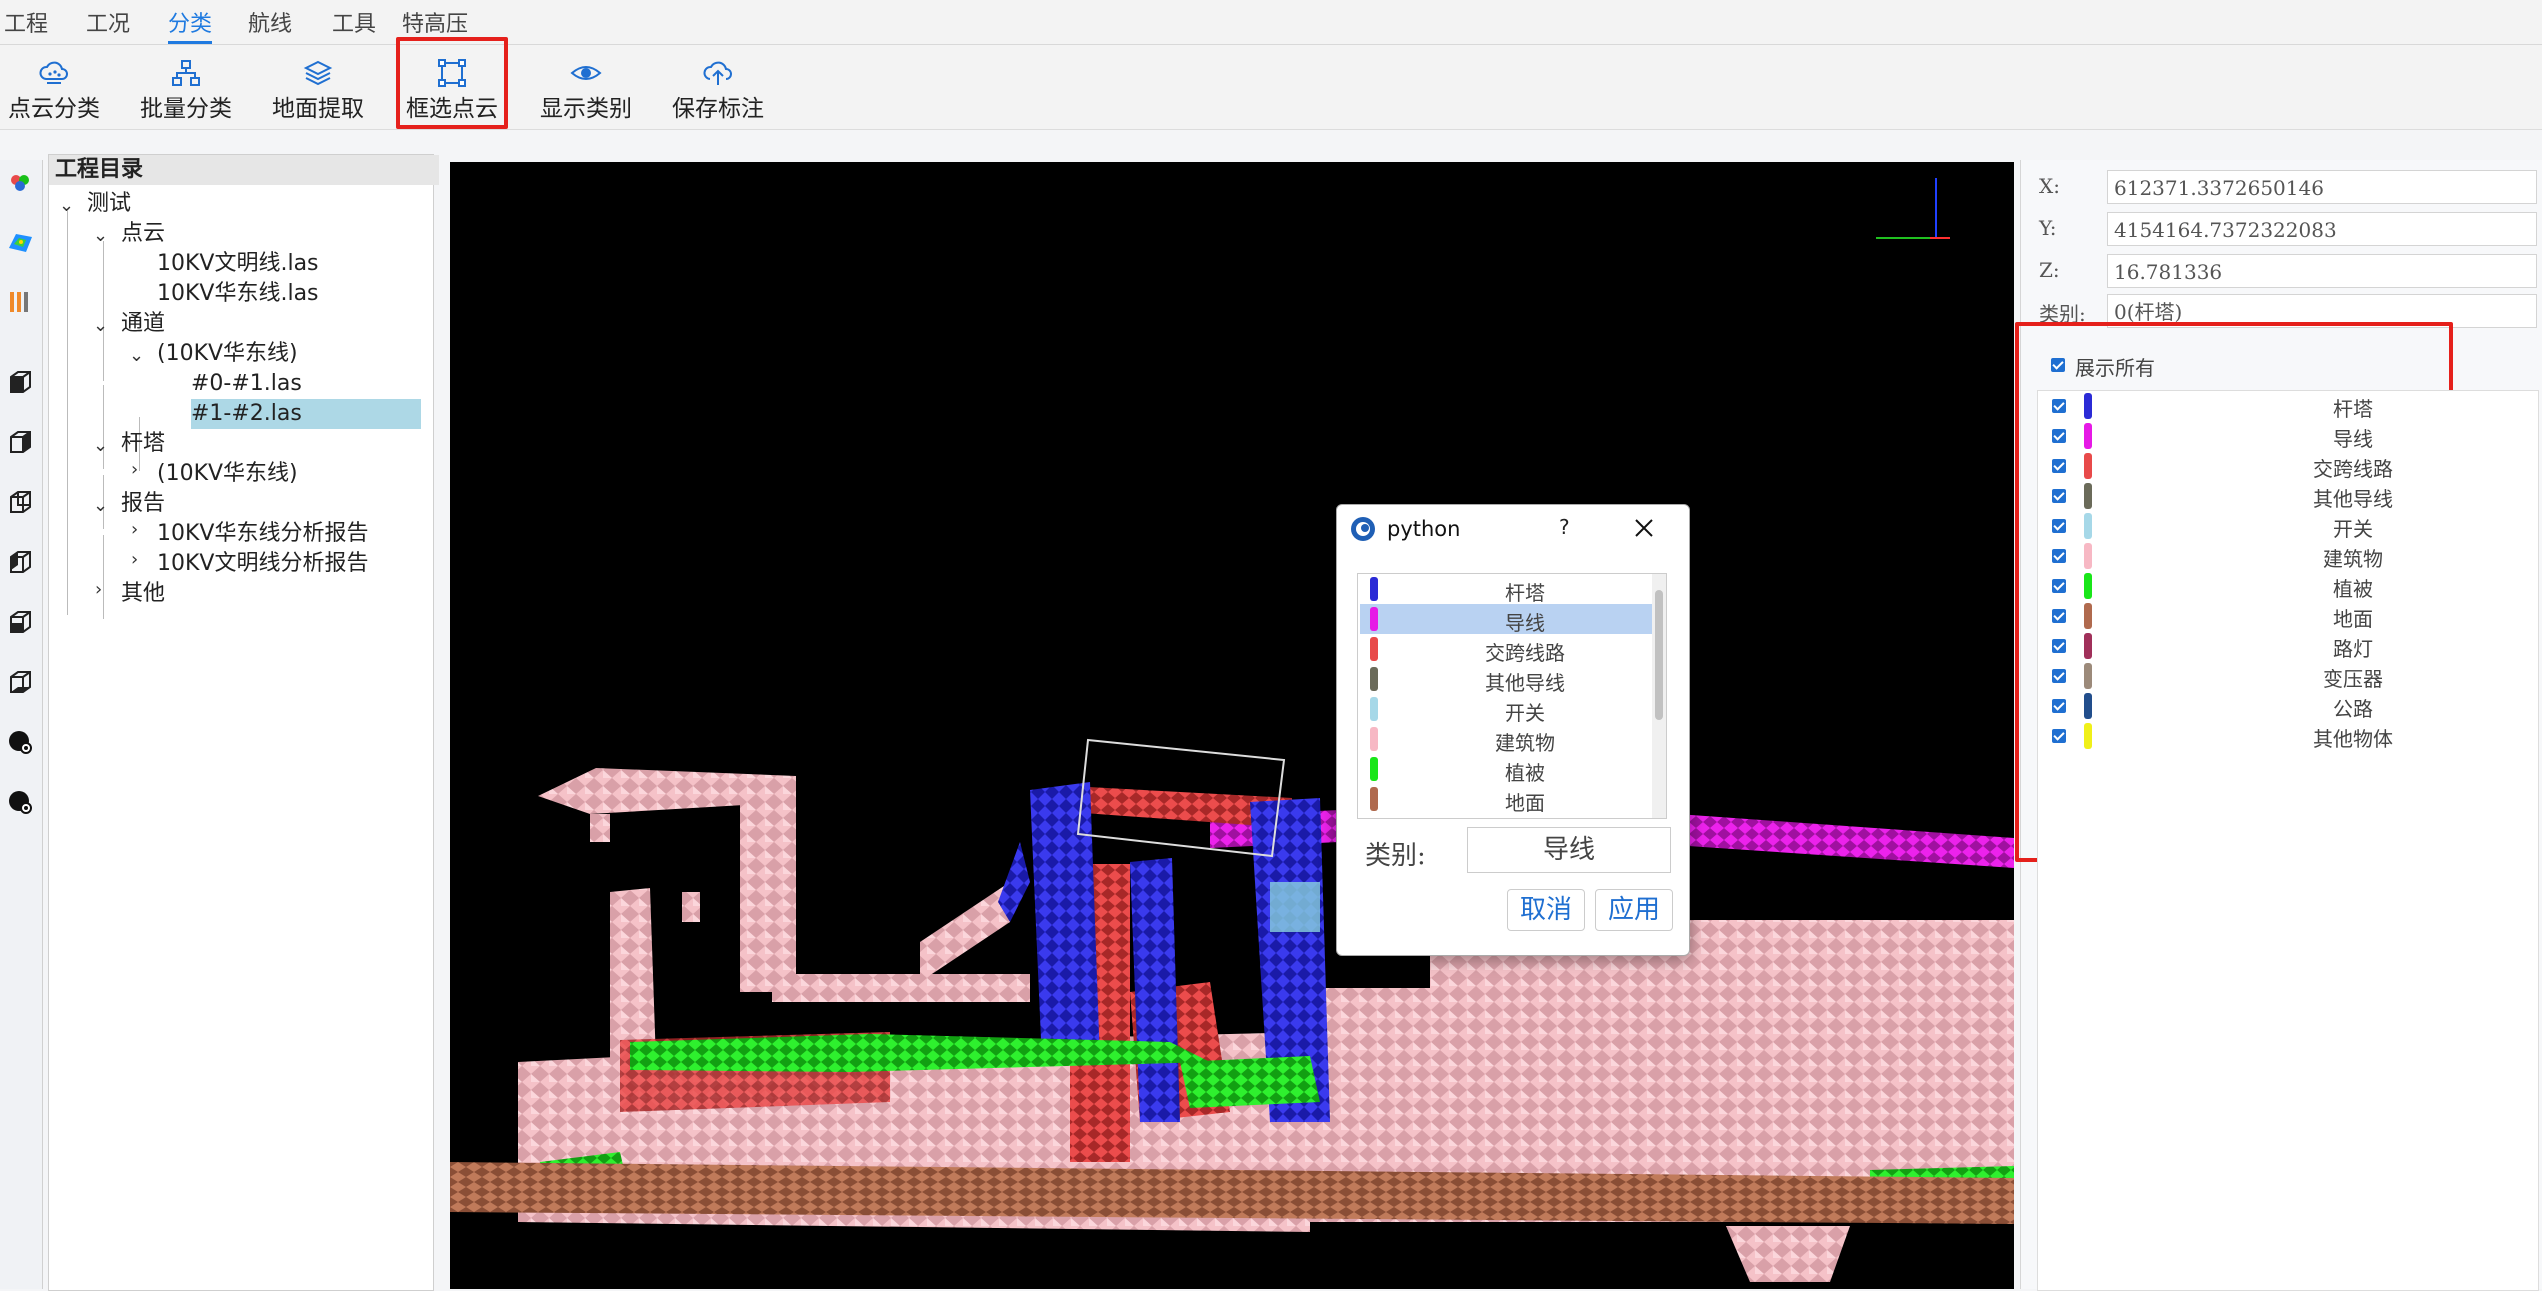 This screenshot has width=2542, height=1291. Describe the element at coordinates (270, 22) in the screenshot. I see `menu-route: 航线` at that location.